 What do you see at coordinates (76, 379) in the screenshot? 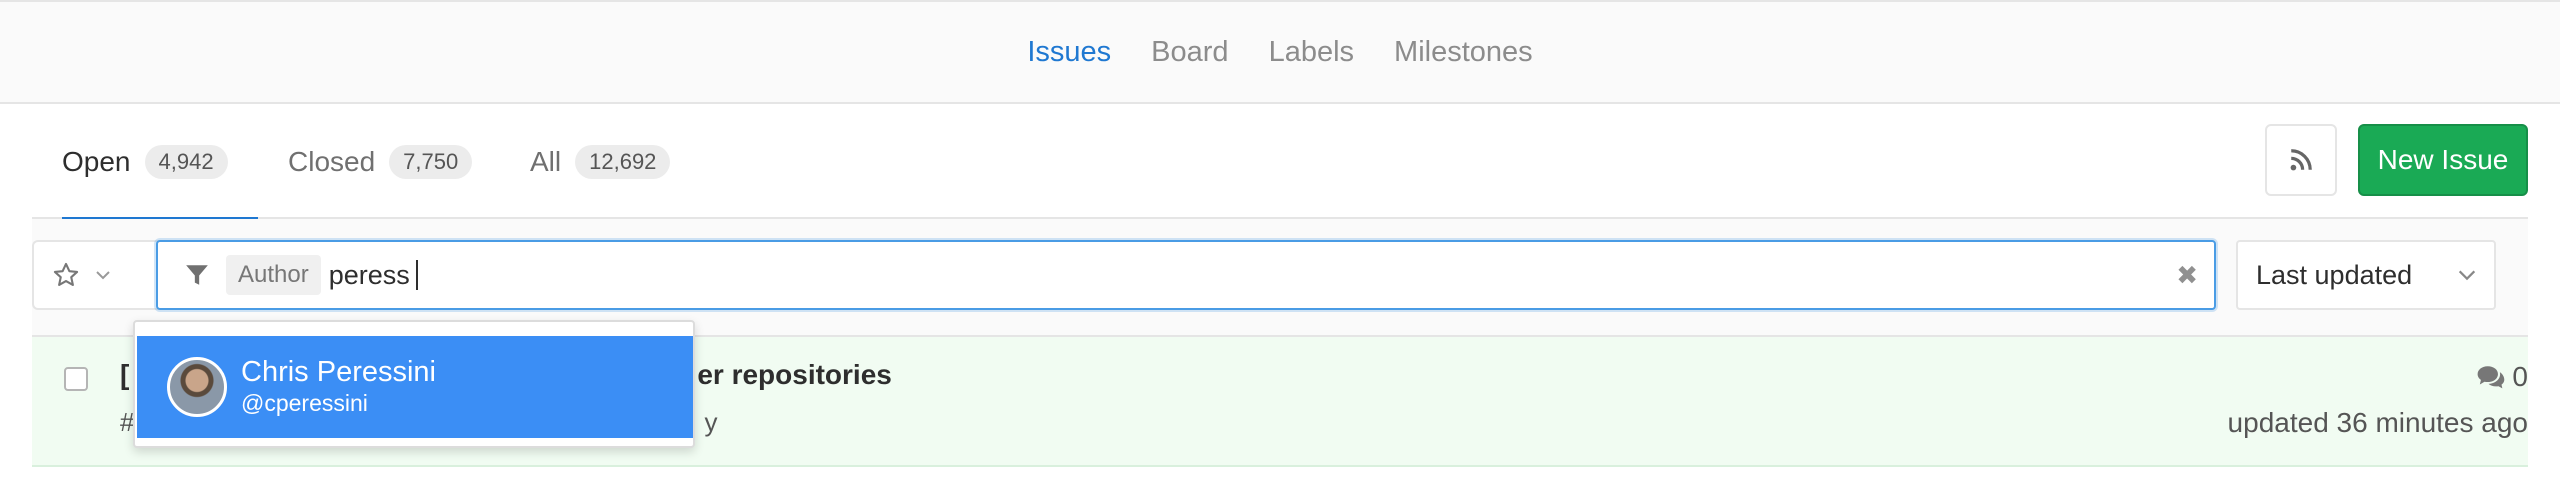
I see `issue-select-checkbox` at bounding box center [76, 379].